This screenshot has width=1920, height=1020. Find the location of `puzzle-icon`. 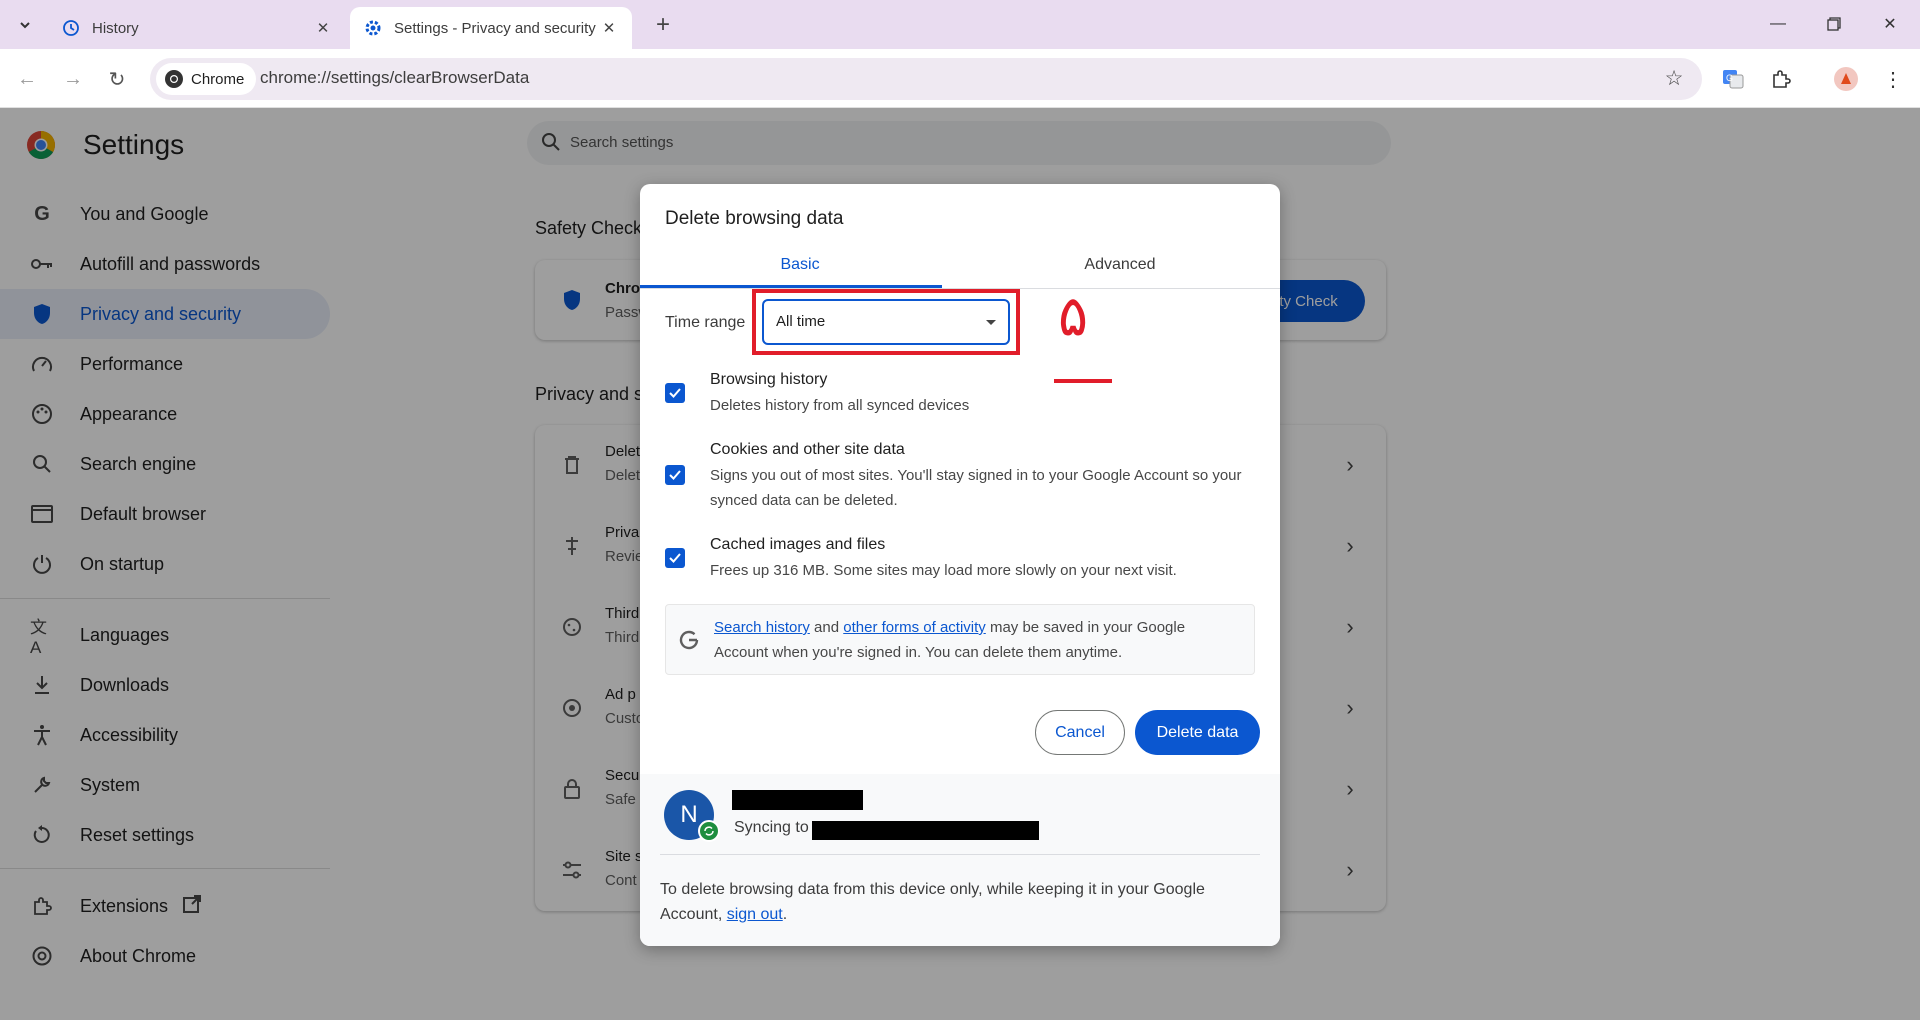

puzzle-icon is located at coordinates (1782, 79).